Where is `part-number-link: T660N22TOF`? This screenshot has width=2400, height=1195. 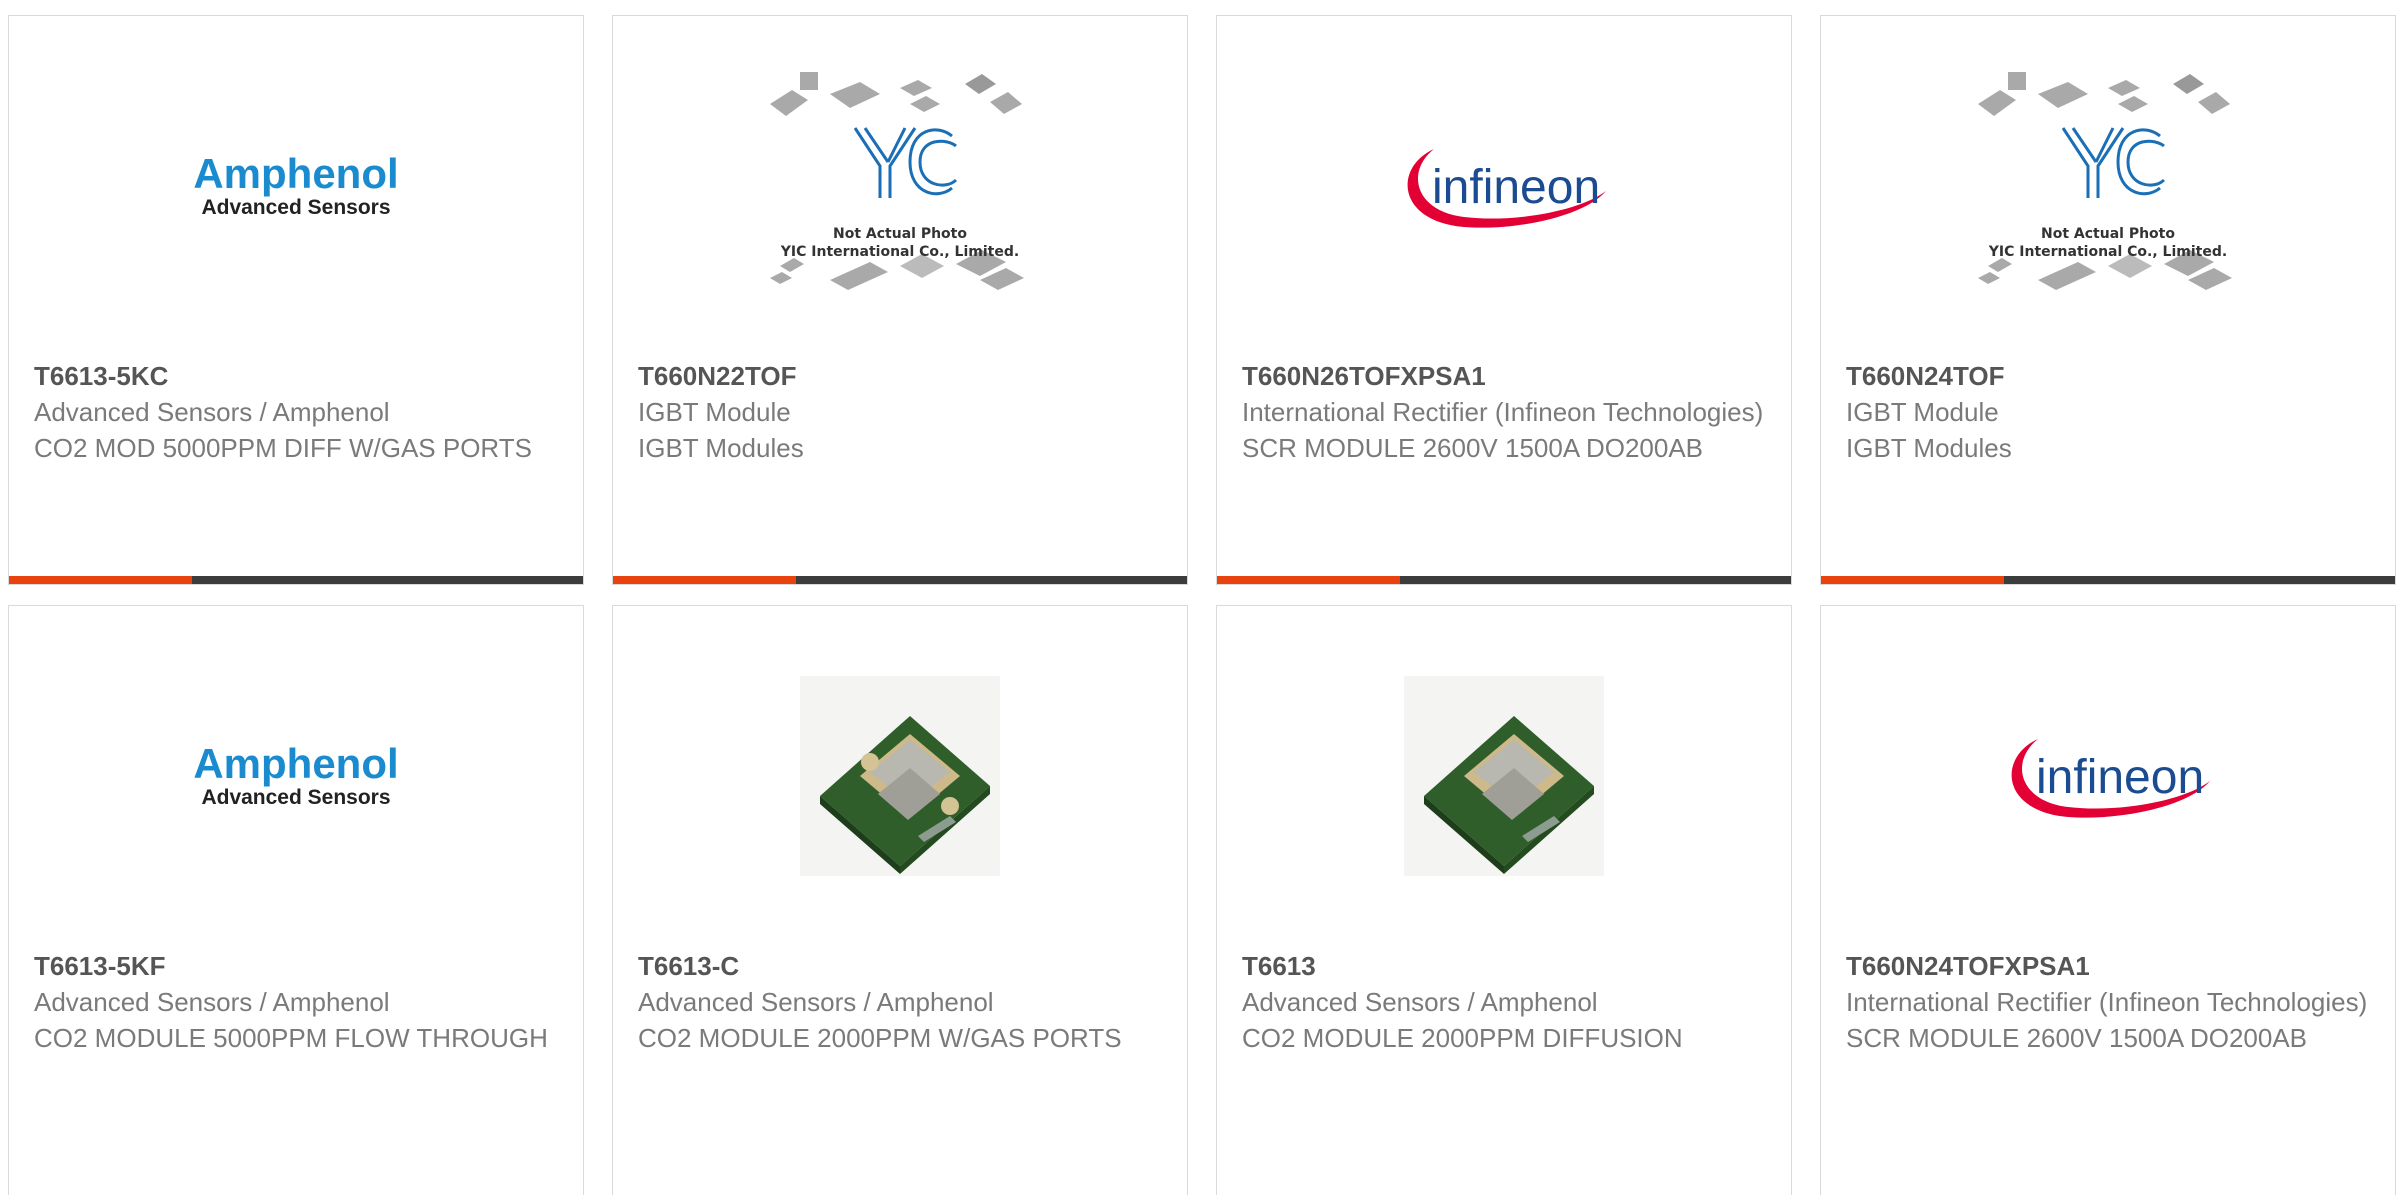 part-number-link: T660N22TOF is located at coordinates (902, 376).